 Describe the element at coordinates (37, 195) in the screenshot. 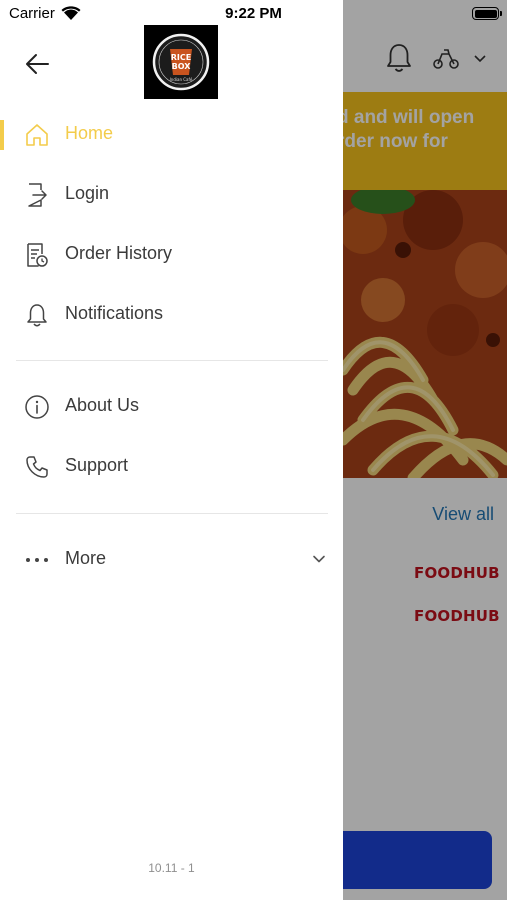

I see `login-icon` at that location.